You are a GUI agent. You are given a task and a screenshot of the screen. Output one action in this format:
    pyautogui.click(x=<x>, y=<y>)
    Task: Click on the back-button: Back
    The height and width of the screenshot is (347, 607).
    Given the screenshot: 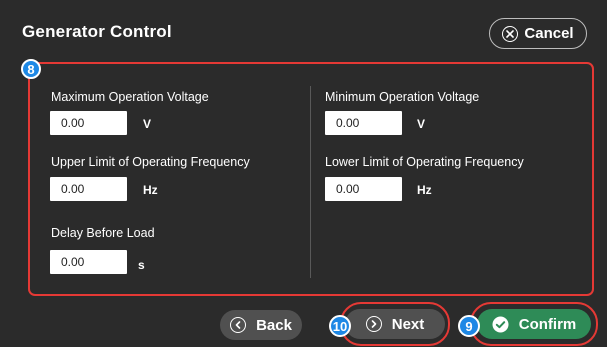 What is the action you would take?
    pyautogui.click(x=261, y=325)
    